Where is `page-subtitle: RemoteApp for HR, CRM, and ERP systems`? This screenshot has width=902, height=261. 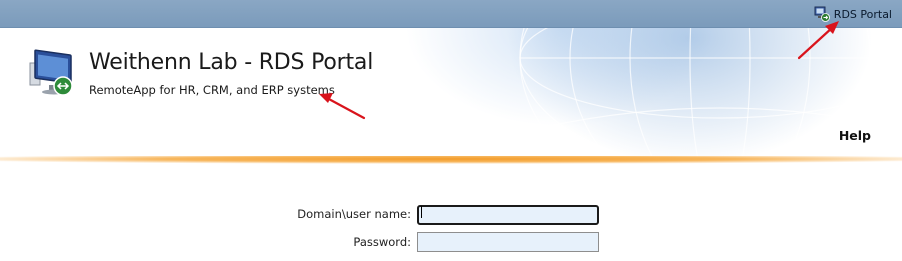
page-subtitle: RemoteApp for HR, CRM, and ERP systems is located at coordinates (212, 90).